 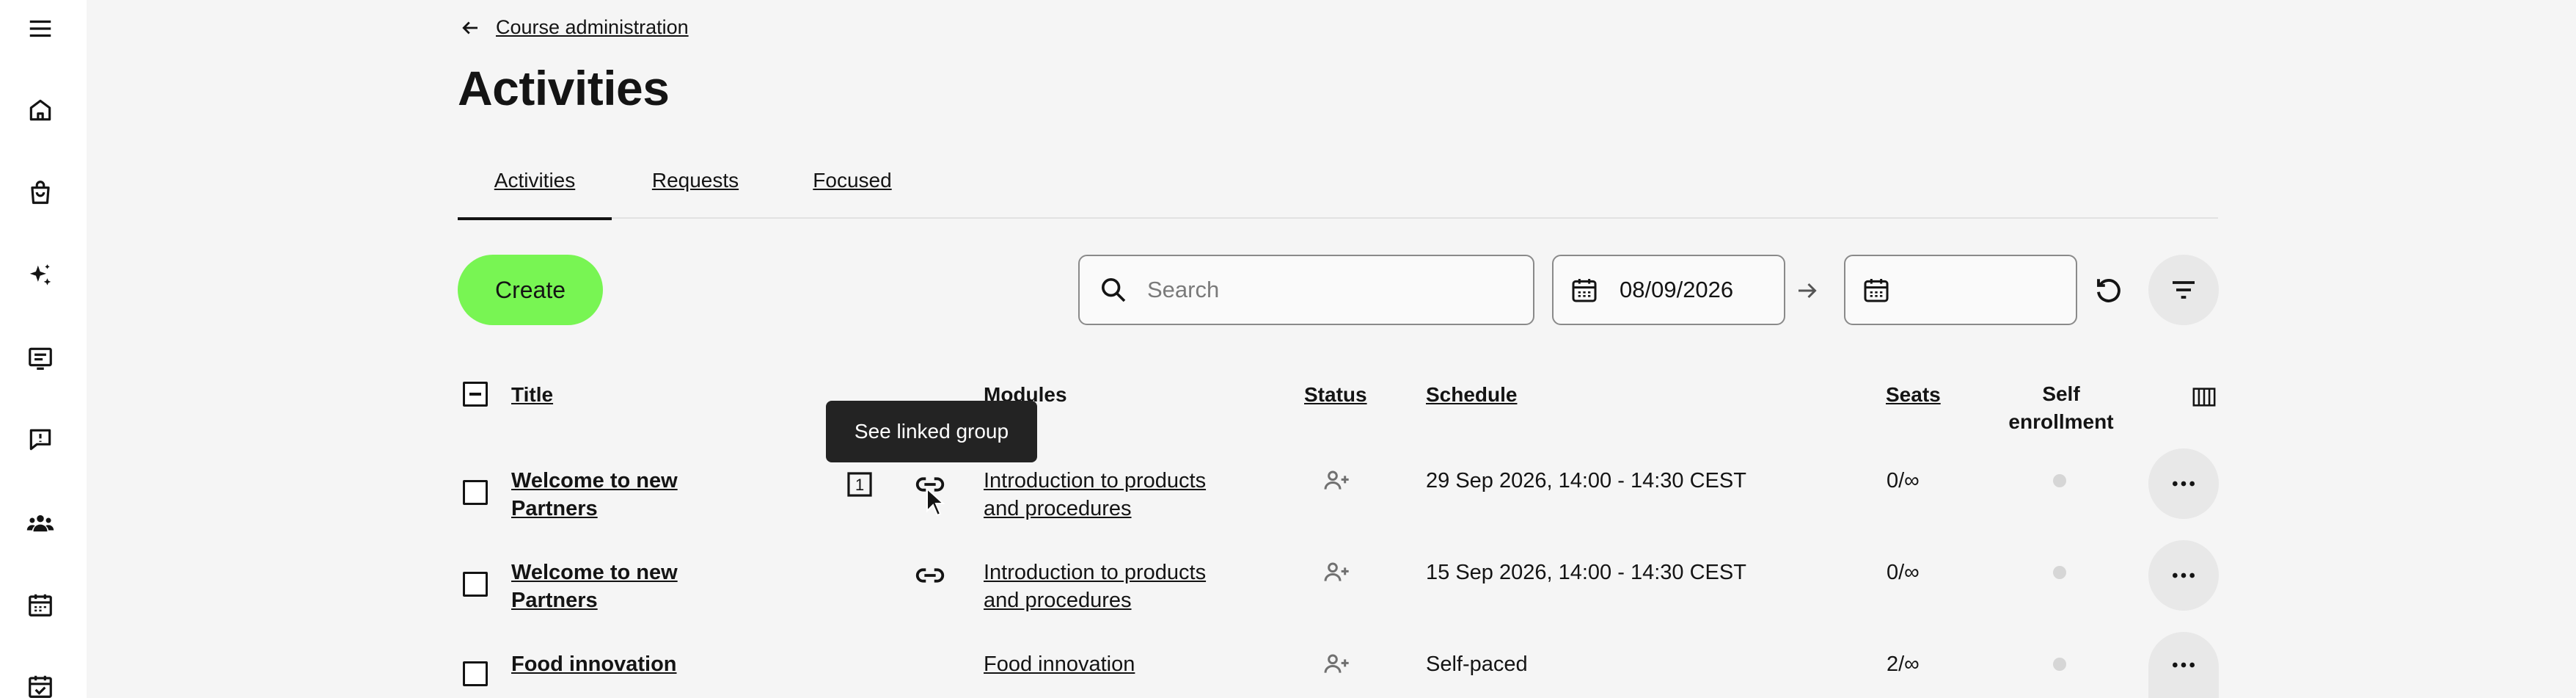 I want to click on menu-icon, so click(x=40, y=29).